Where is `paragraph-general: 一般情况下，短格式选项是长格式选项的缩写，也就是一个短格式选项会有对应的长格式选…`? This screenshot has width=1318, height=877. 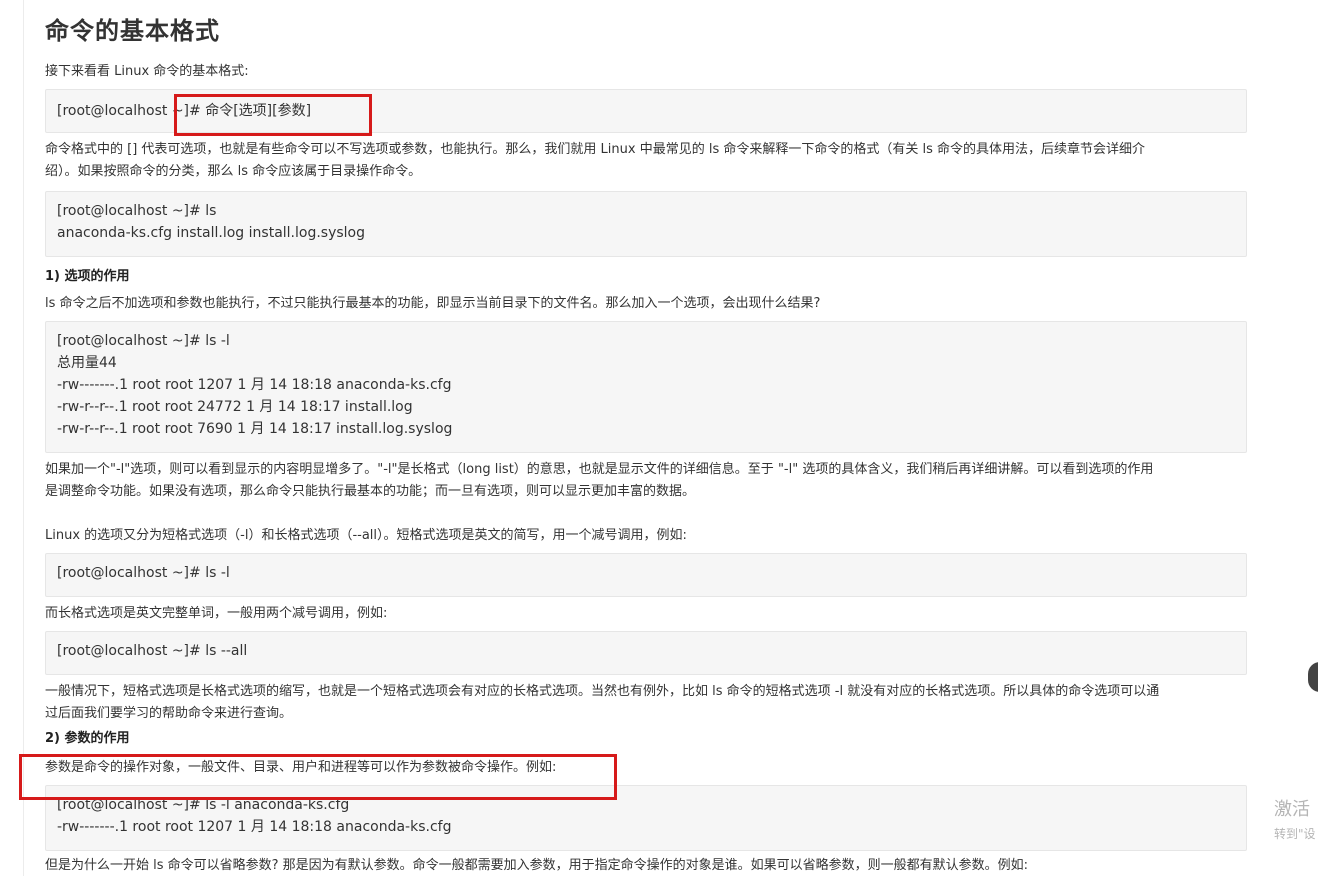
paragraph-general: 一般情况下，短格式选项是长格式选项的缩写，也就是一个短格式选项会有对应的长格式选… is located at coordinates (646, 703).